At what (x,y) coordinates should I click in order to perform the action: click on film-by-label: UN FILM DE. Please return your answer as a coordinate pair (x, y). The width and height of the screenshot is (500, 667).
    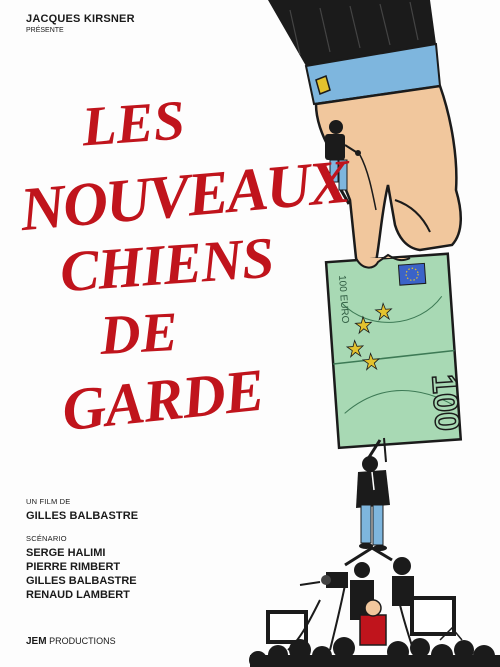
    Looking at the image, I should click on (48, 501).